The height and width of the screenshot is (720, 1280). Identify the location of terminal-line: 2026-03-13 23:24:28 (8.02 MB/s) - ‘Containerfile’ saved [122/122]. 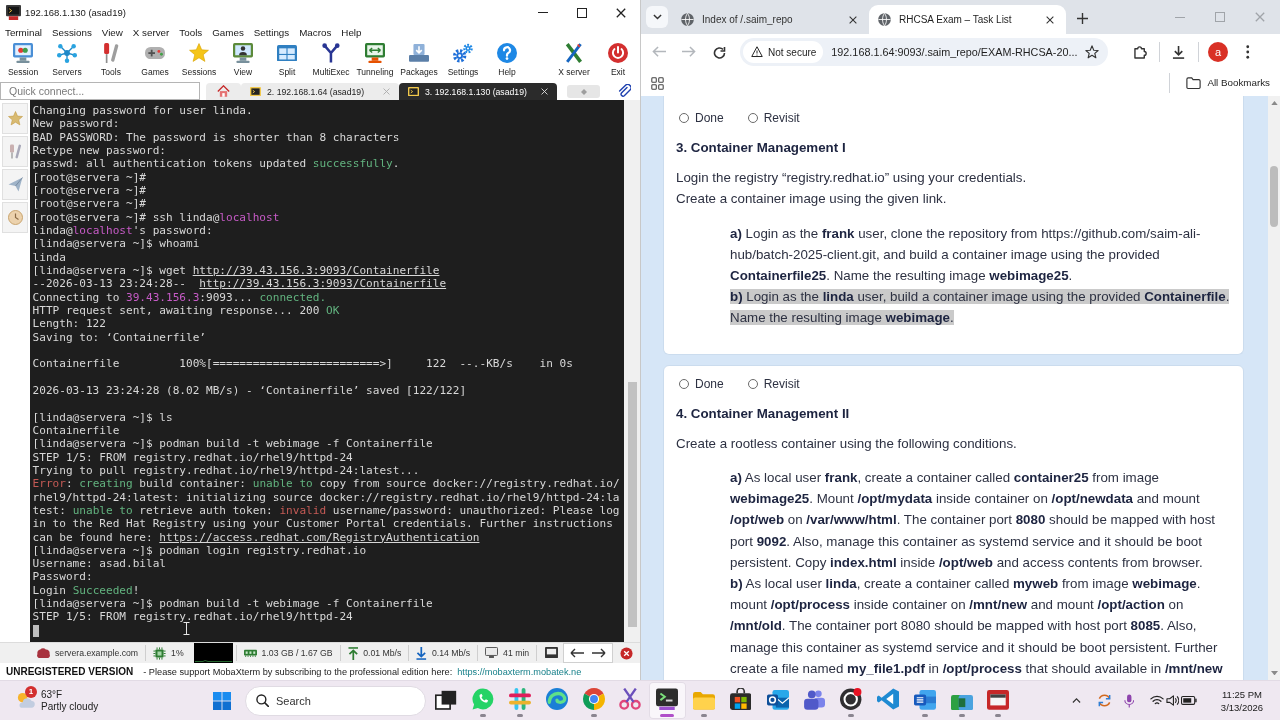
(250, 390).